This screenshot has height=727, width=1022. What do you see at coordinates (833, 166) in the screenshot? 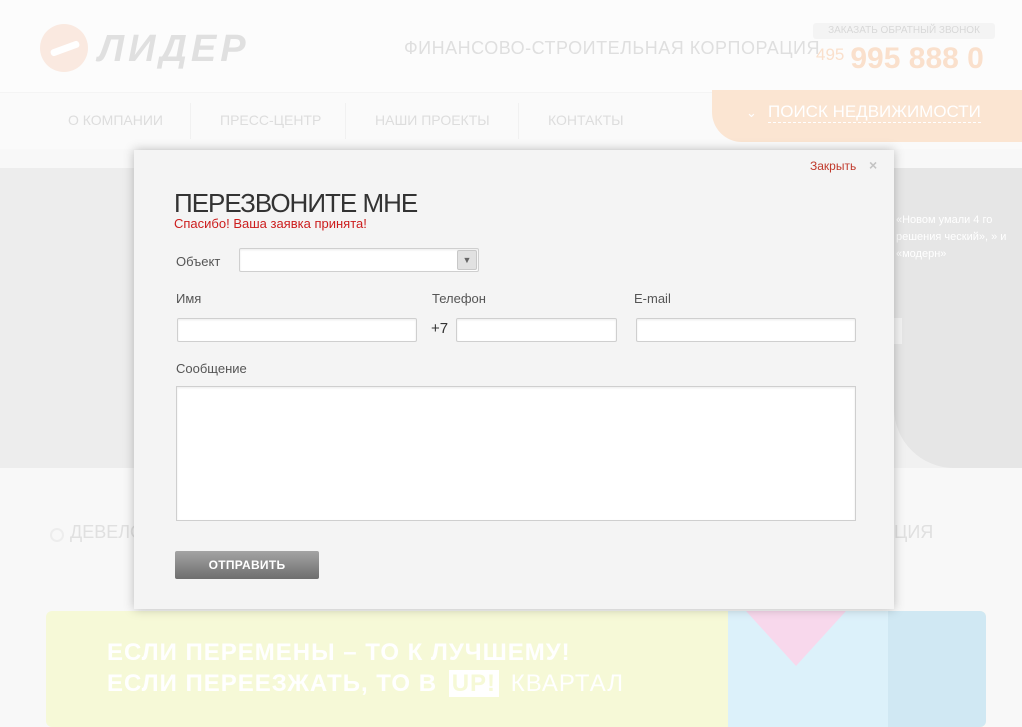
I see `close-link: Закрыть` at bounding box center [833, 166].